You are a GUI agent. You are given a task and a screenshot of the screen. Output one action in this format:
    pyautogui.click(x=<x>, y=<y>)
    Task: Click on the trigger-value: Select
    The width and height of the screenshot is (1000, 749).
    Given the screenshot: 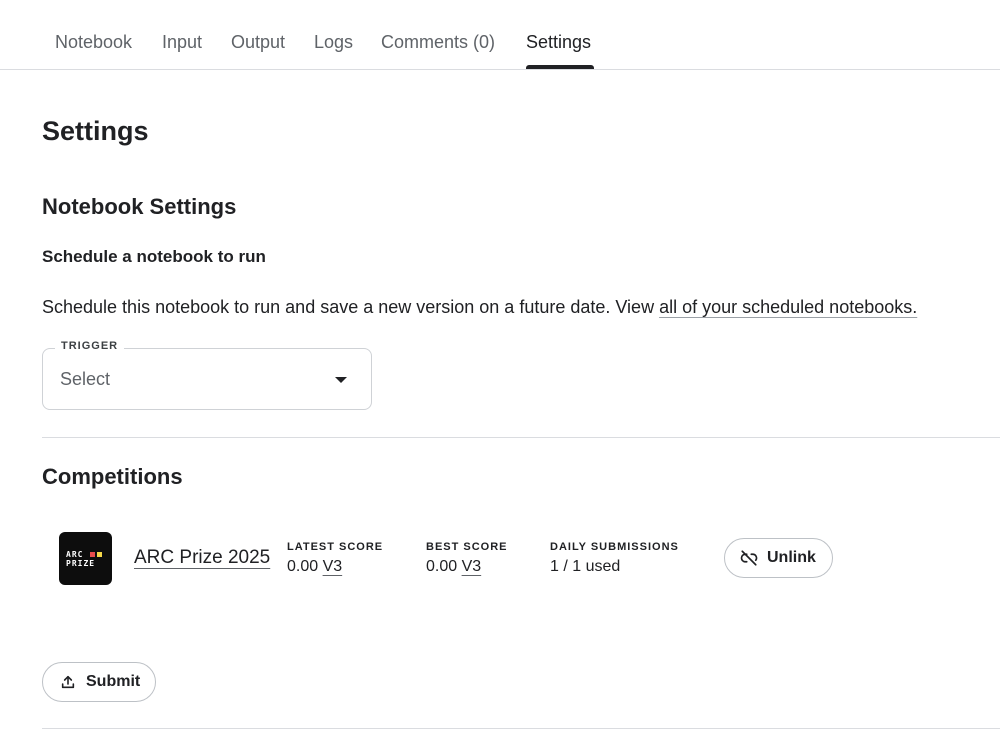 What is the action you would take?
    pyautogui.click(x=85, y=379)
    